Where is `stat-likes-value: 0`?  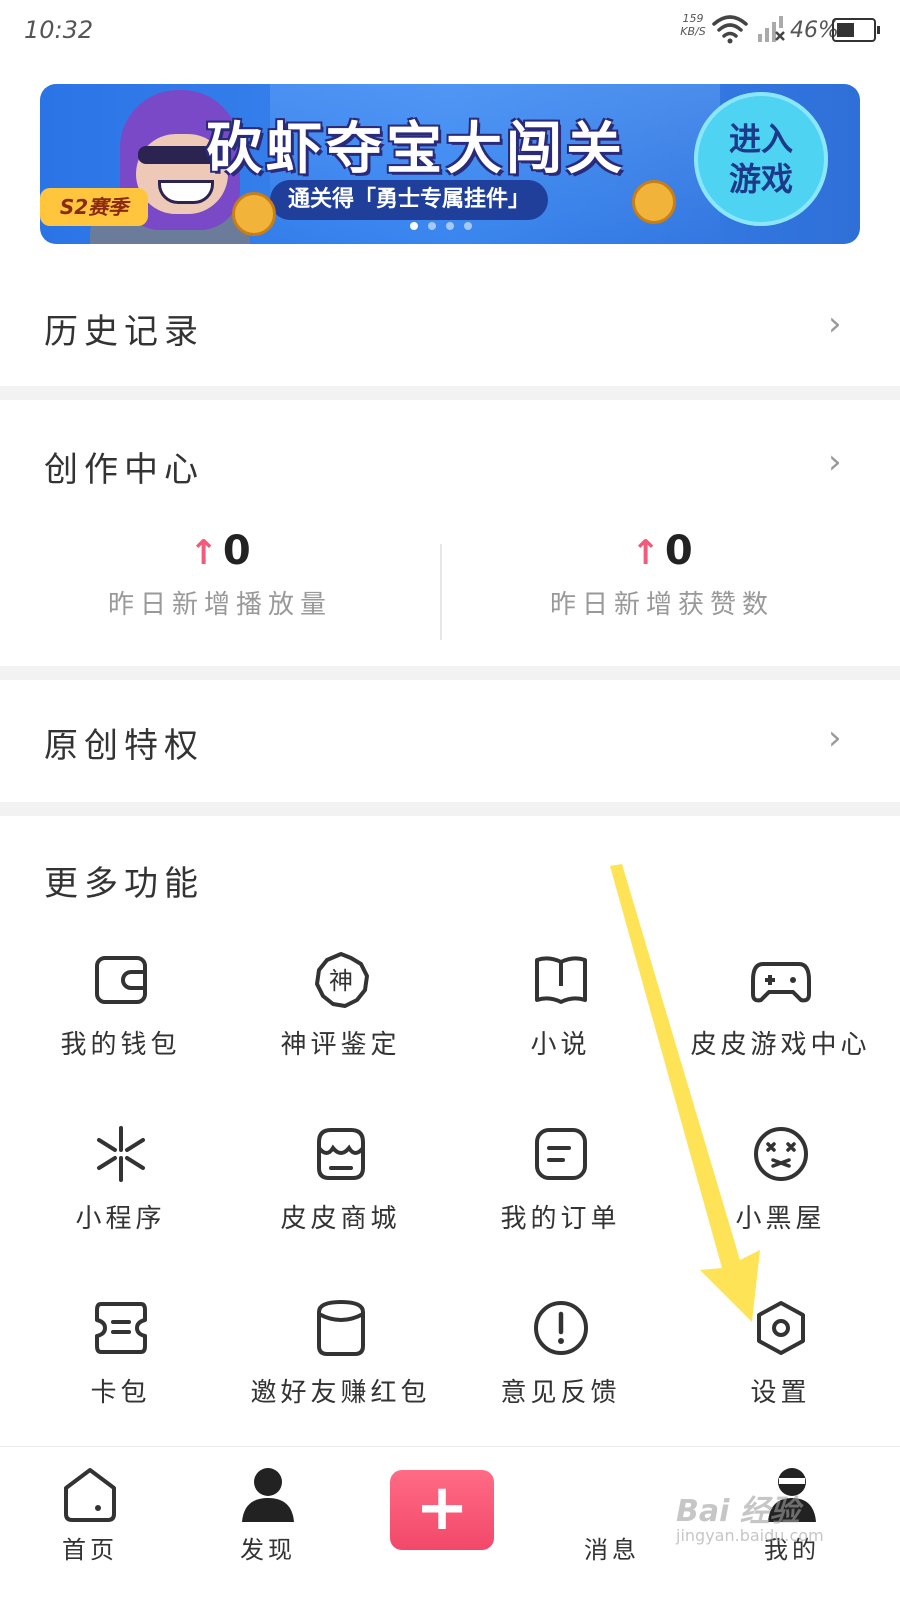 stat-likes-value: 0 is located at coordinates (678, 551).